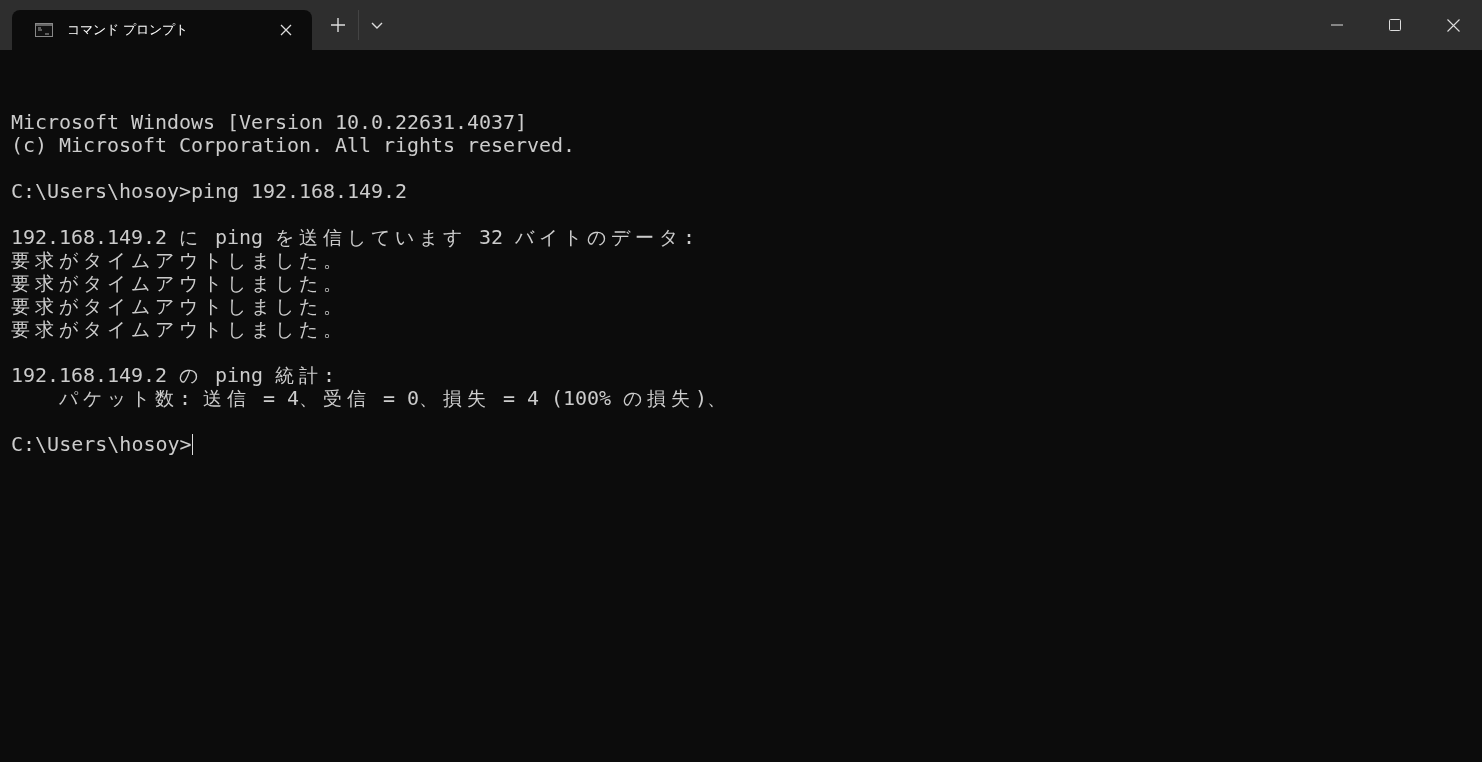 The height and width of the screenshot is (762, 1482). What do you see at coordinates (392, 398) in the screenshot?
I see `terminal-line: パケット数: 送信 = 4、受信 = 0、損失 = 4 (100% の損失)、` at bounding box center [392, 398].